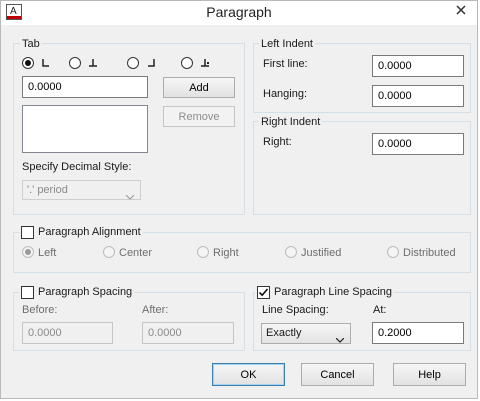 The height and width of the screenshot is (401, 480). What do you see at coordinates (93, 63) in the screenshot?
I see `center-tab-icon` at bounding box center [93, 63].